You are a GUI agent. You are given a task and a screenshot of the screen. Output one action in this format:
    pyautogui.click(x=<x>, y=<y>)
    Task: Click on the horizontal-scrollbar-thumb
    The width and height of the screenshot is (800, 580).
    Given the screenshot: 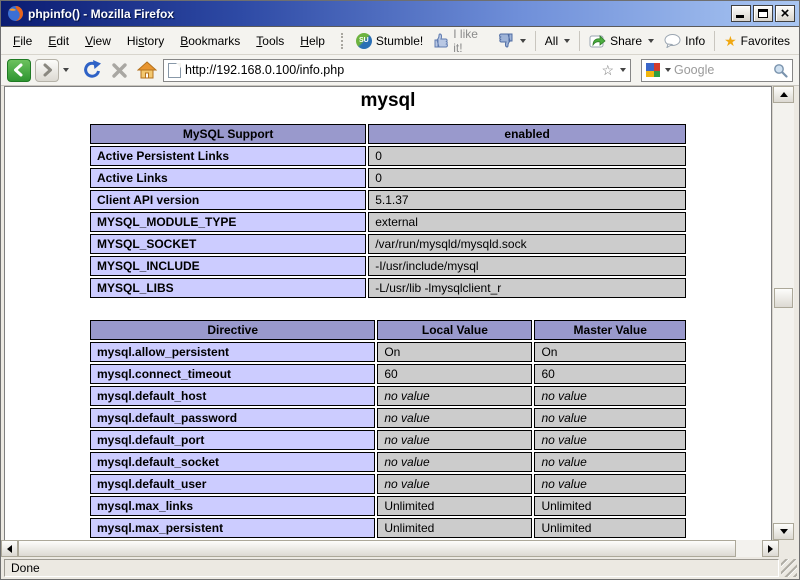 What is the action you would take?
    pyautogui.click(x=377, y=548)
    